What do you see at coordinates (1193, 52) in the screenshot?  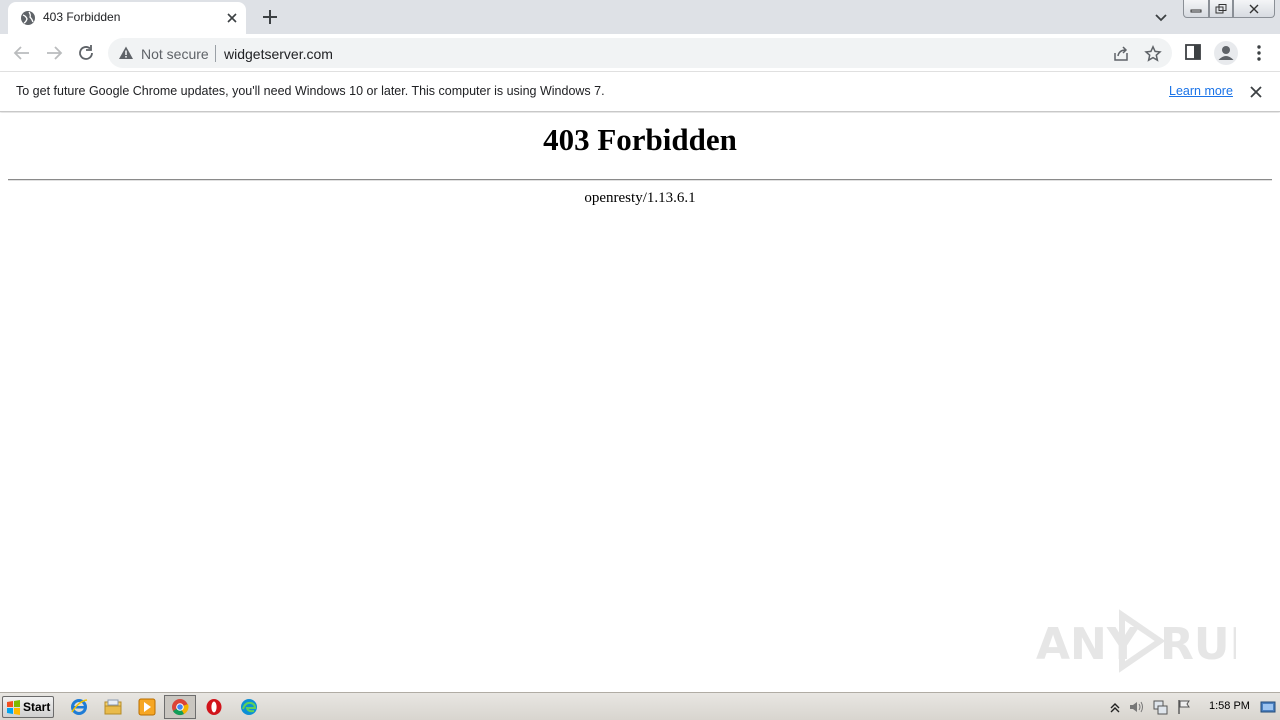 I see `side-panel-icon` at bounding box center [1193, 52].